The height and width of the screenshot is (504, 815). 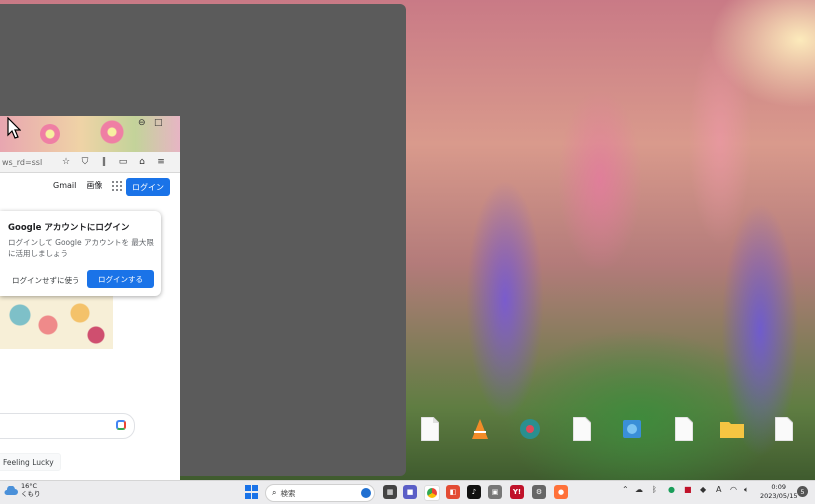 What do you see at coordinates (121, 425) in the screenshot?
I see `google-lens-icon` at bounding box center [121, 425].